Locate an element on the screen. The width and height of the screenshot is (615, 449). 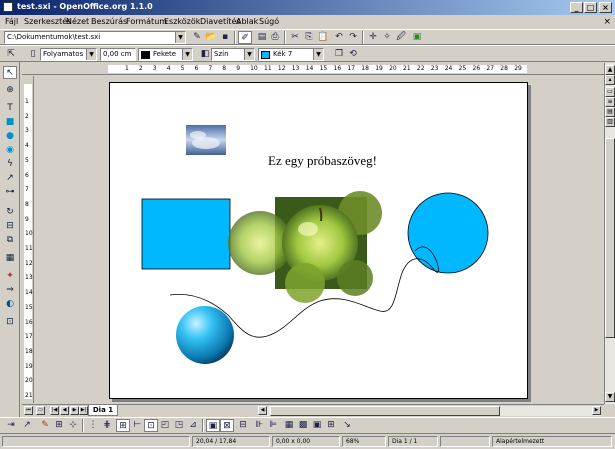
h-scroll-thumb is located at coordinates (385, 411).